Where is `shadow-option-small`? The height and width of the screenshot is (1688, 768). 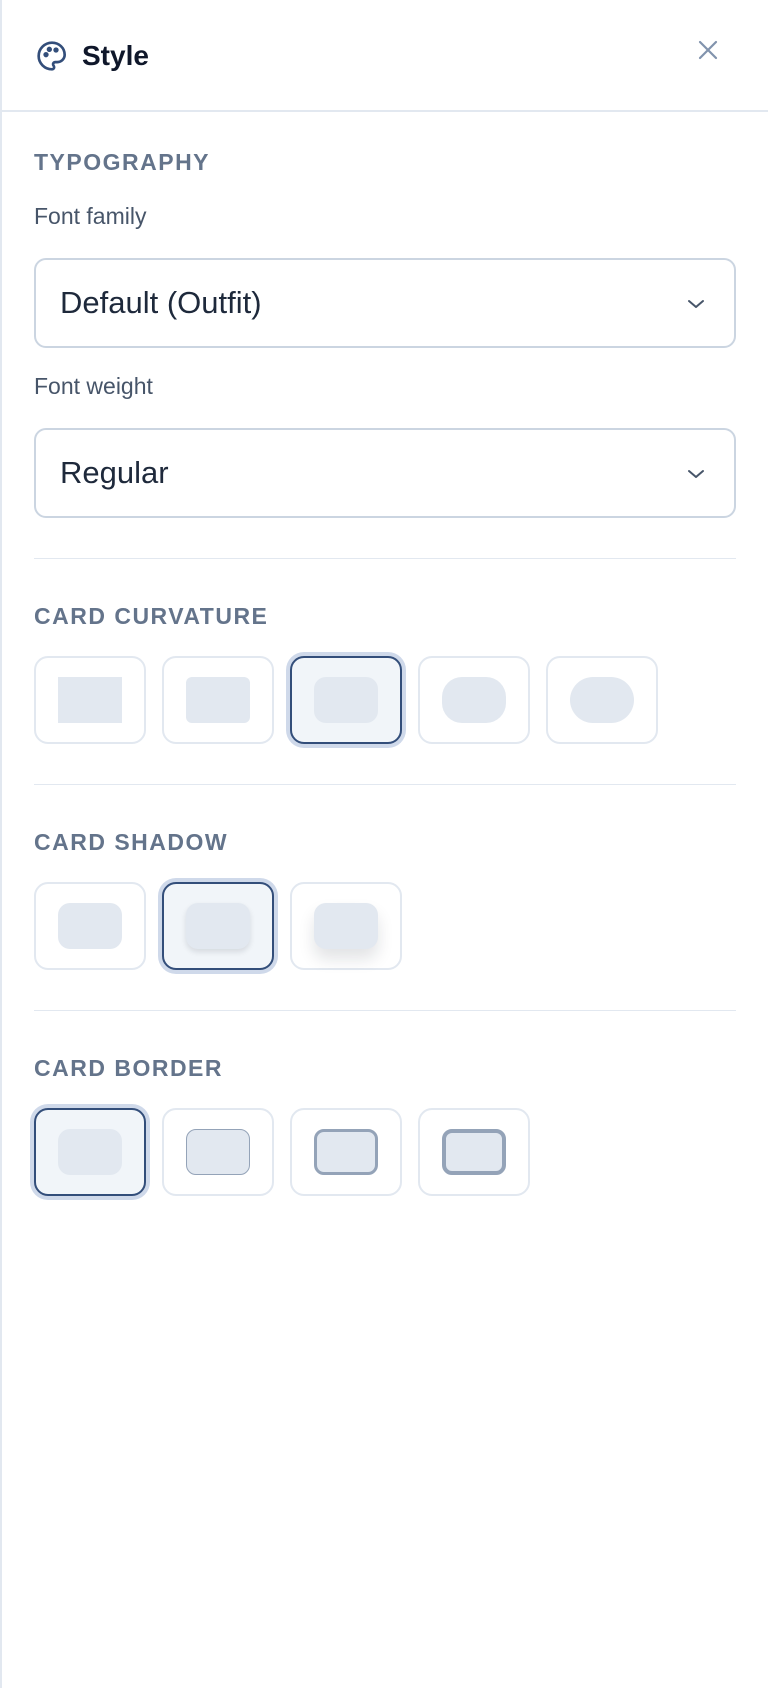 shadow-option-small is located at coordinates (218, 926).